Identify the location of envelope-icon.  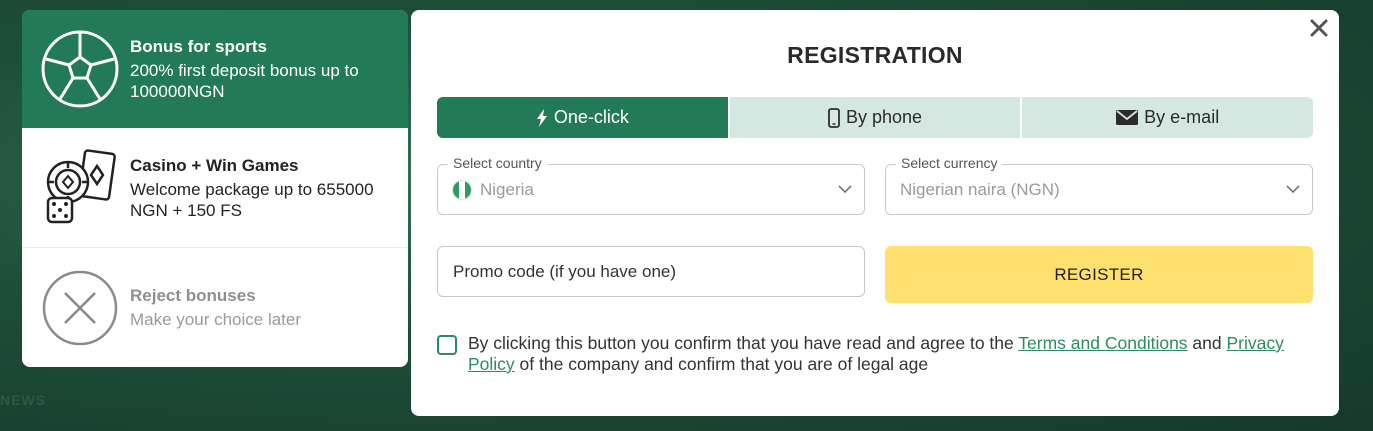
(1127, 117).